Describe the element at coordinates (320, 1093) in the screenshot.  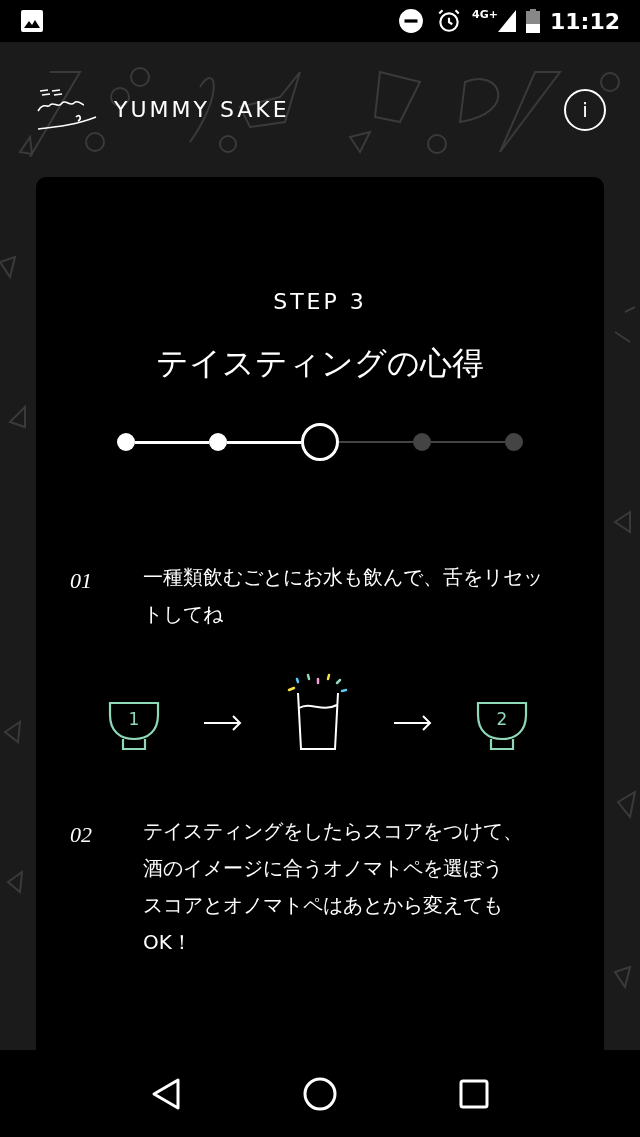
I see `home-icon` at that location.